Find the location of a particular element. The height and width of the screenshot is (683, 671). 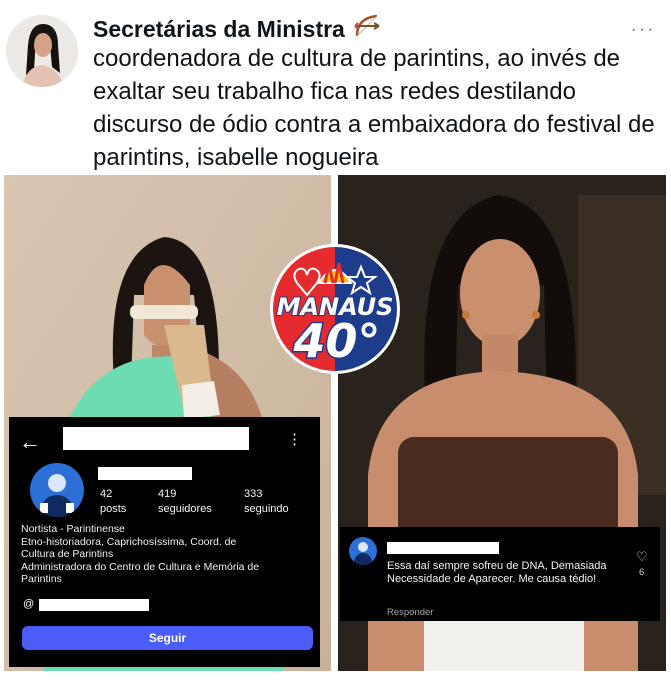

like-count: 6 is located at coordinates (642, 572).